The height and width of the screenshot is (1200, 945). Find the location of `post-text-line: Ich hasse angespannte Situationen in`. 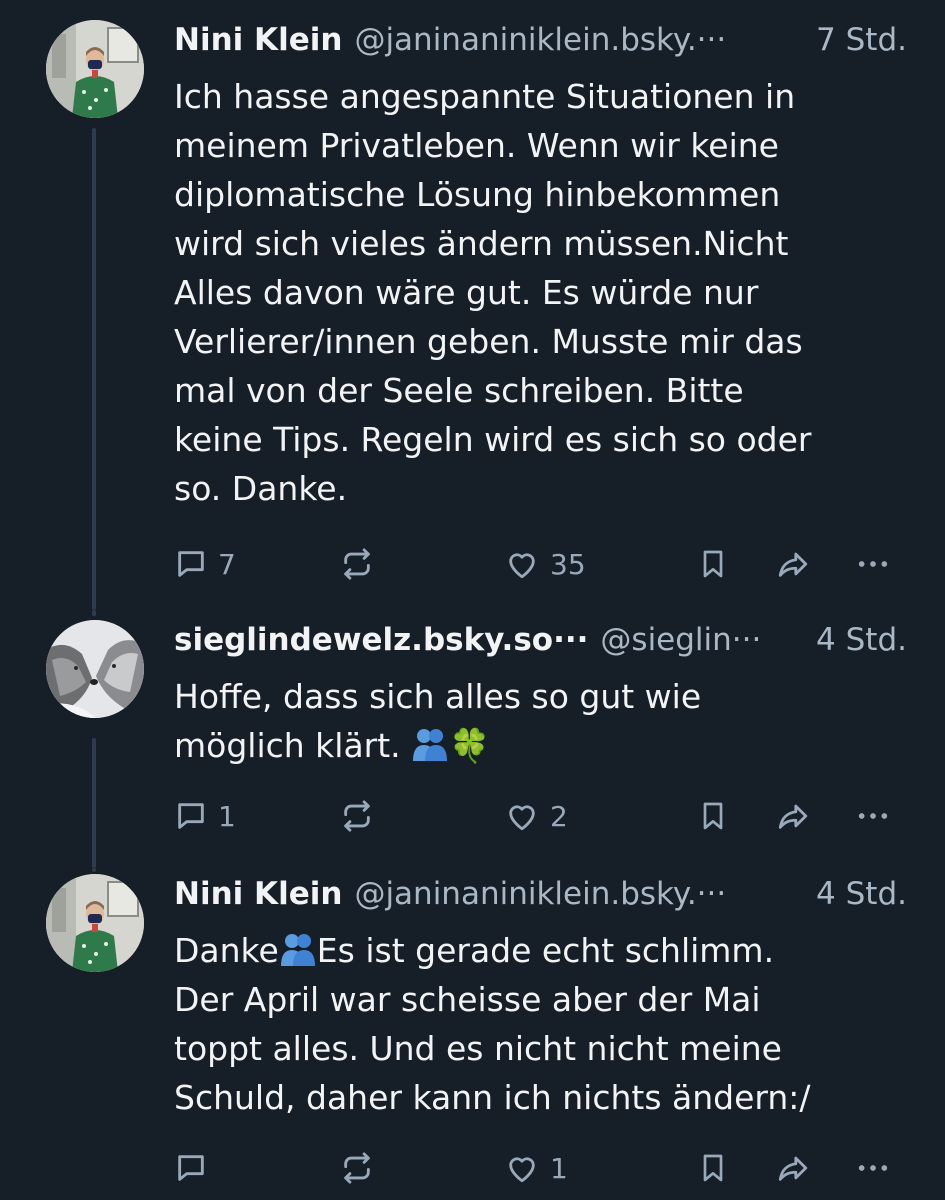

post-text-line: Ich hasse angespannte Situationen in is located at coordinates (485, 96).